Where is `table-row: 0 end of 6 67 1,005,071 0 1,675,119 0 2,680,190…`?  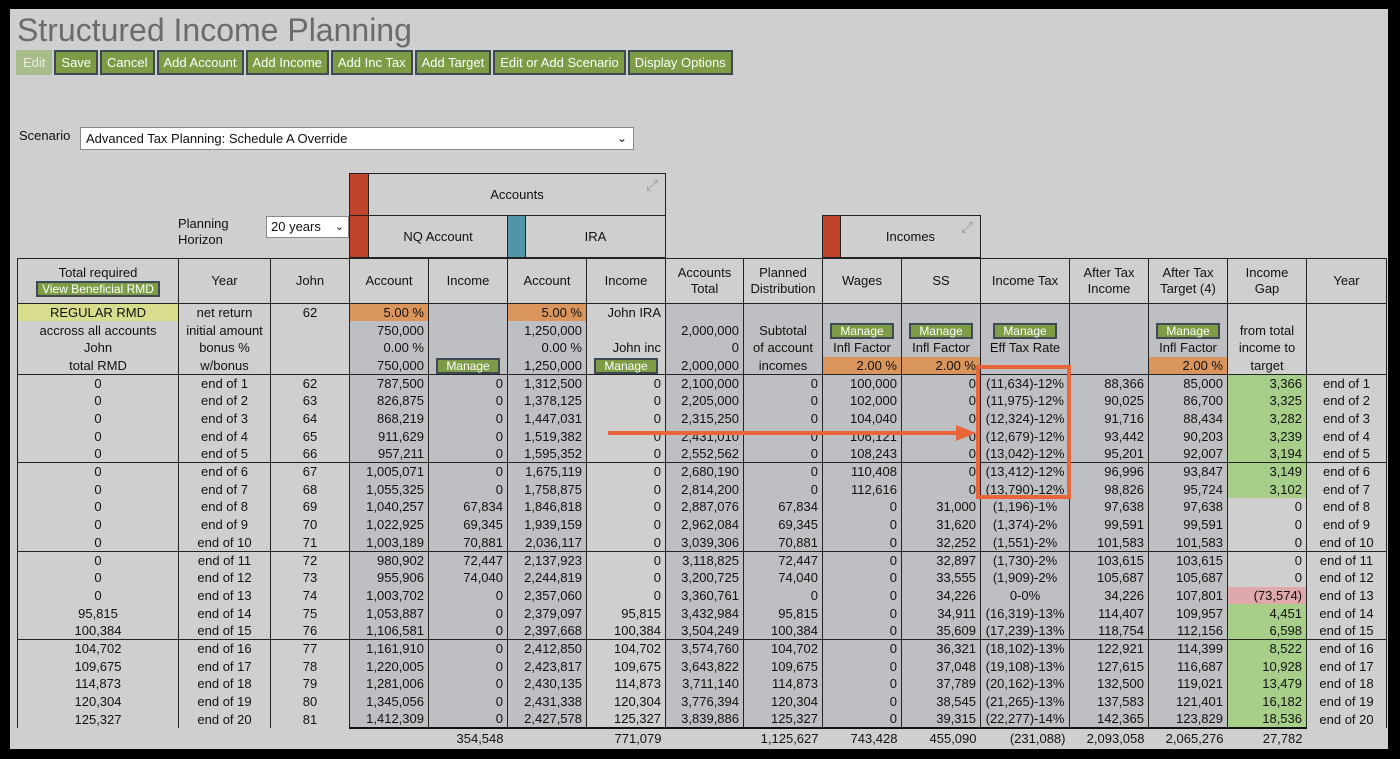
table-row: 0 end of 6 67 1,005,071 0 1,675,119 0 2,680,190… is located at coordinates (702, 471).